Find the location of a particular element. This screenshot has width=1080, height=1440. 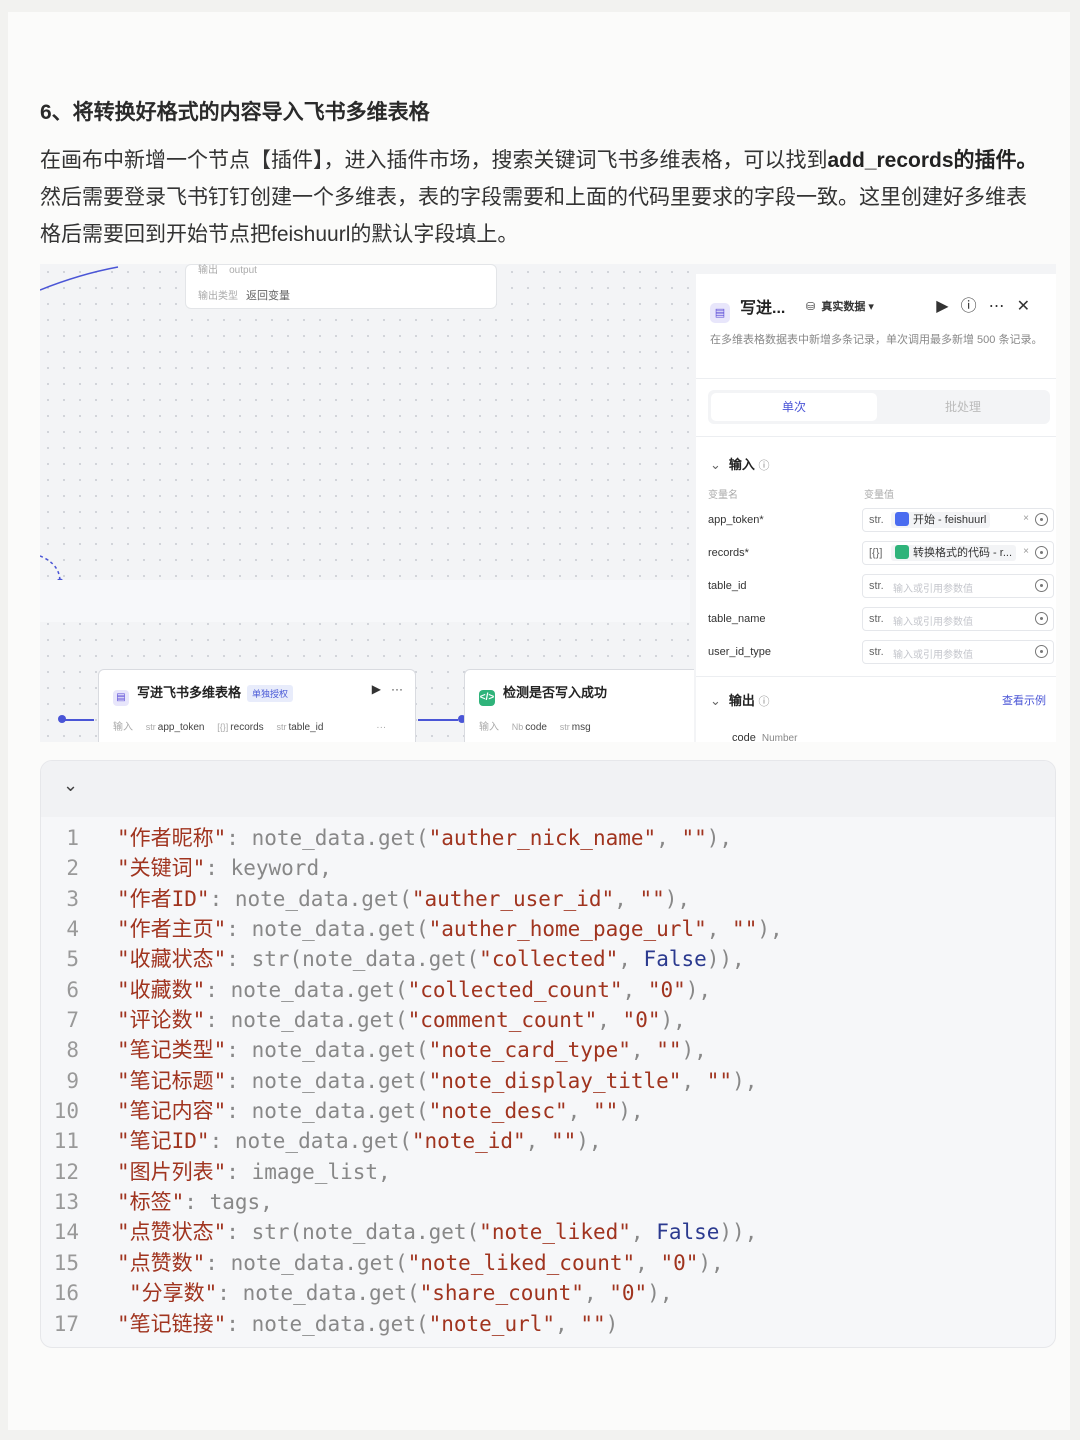

line-number: 13 is located at coordinates (66, 1202).